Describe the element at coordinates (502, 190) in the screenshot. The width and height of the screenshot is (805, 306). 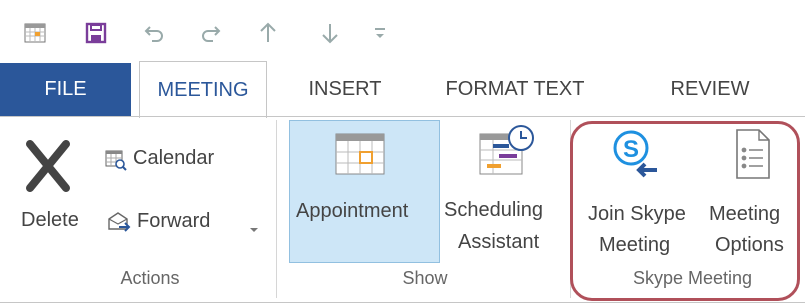
I see `scheduling-assistant-button: Scheduling Assistant` at that location.